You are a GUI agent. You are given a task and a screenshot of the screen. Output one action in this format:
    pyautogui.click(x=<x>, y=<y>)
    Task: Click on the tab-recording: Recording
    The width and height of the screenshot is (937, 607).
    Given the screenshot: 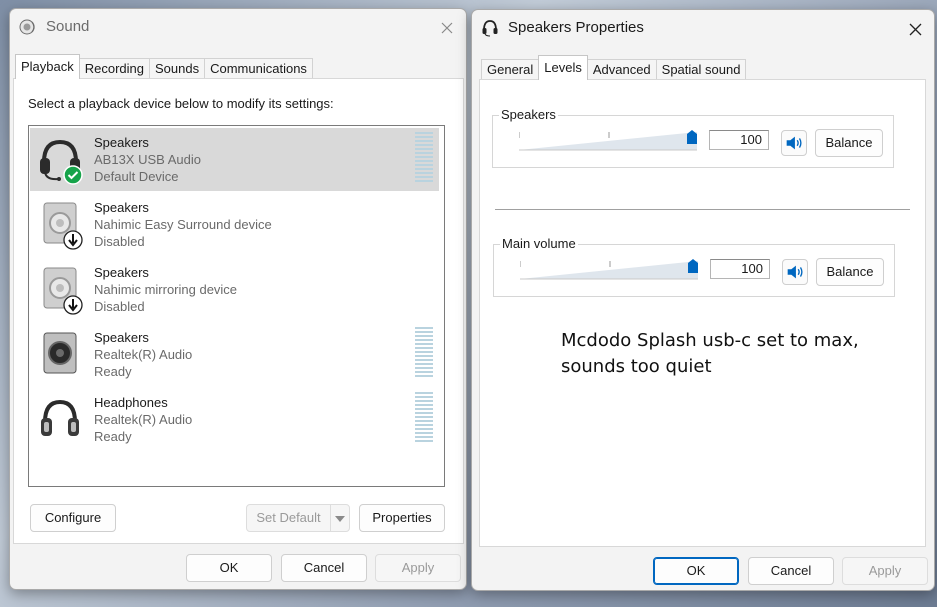 What is the action you would take?
    pyautogui.click(x=114, y=68)
    